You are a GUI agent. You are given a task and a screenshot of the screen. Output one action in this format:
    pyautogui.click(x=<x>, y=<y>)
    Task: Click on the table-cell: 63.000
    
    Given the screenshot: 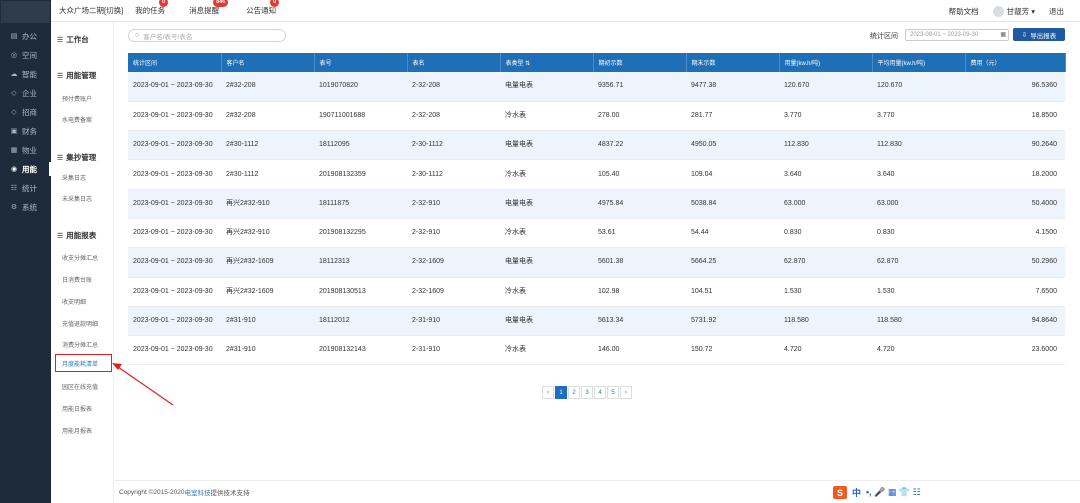 What is the action you would take?
    pyautogui.click(x=825, y=204)
    